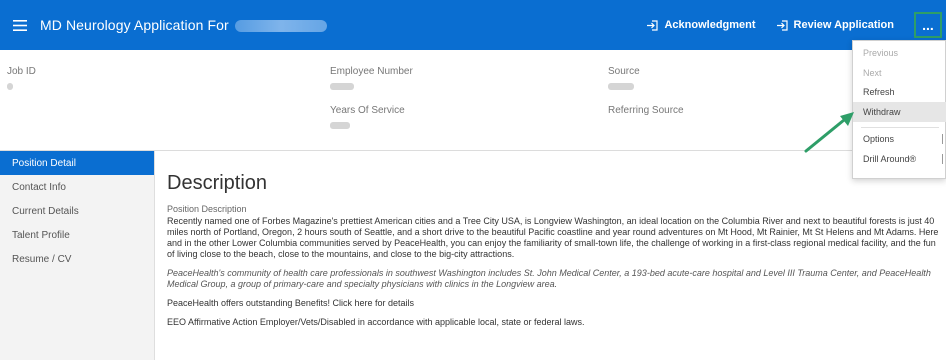 Image resolution: width=946 pixels, height=360 pixels. I want to click on referring-source-label: Referring Source, so click(646, 110).